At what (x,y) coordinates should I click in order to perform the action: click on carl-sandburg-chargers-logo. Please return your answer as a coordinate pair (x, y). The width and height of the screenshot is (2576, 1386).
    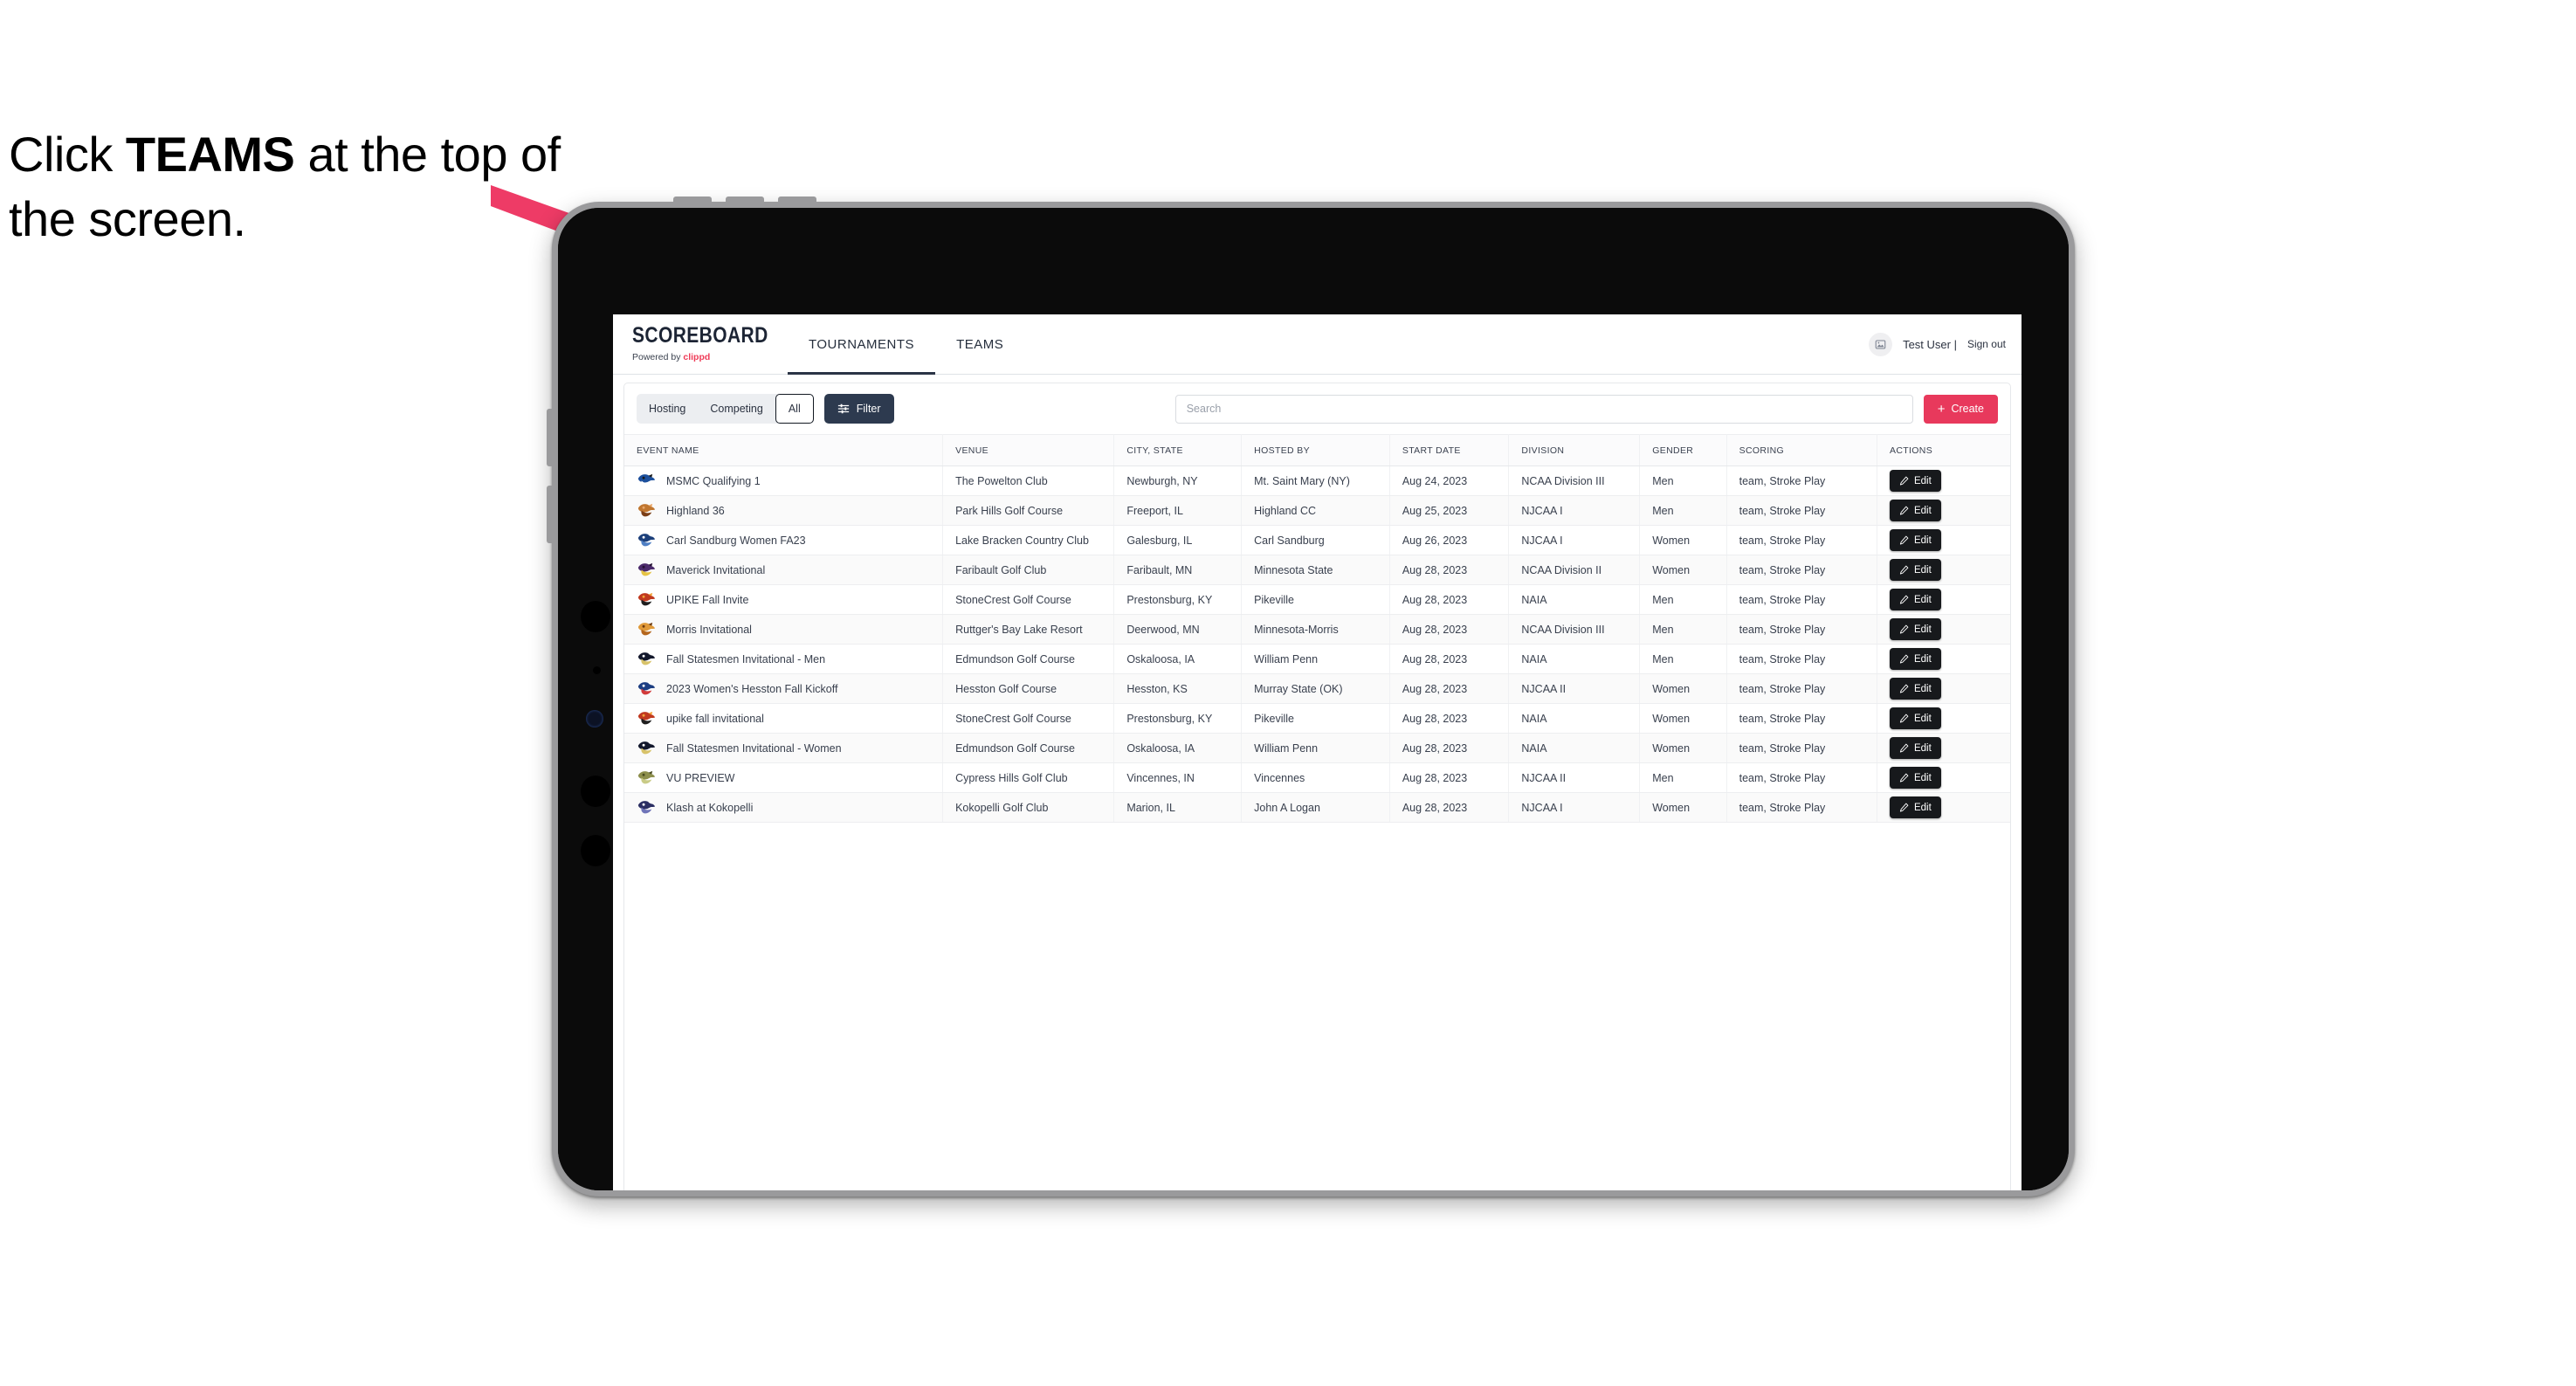
    Looking at the image, I should click on (646, 540).